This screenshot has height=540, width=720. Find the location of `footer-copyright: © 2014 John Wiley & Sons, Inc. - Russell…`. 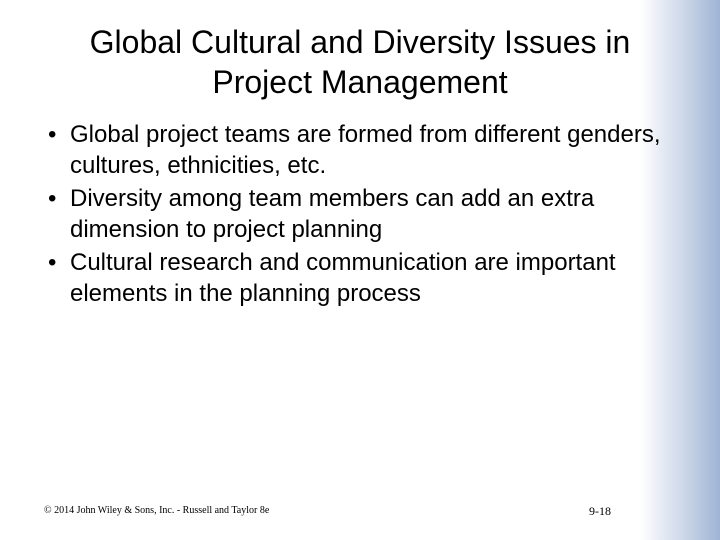

footer-copyright: © 2014 John Wiley & Sons, Inc. - Russell… is located at coordinates (157, 510).